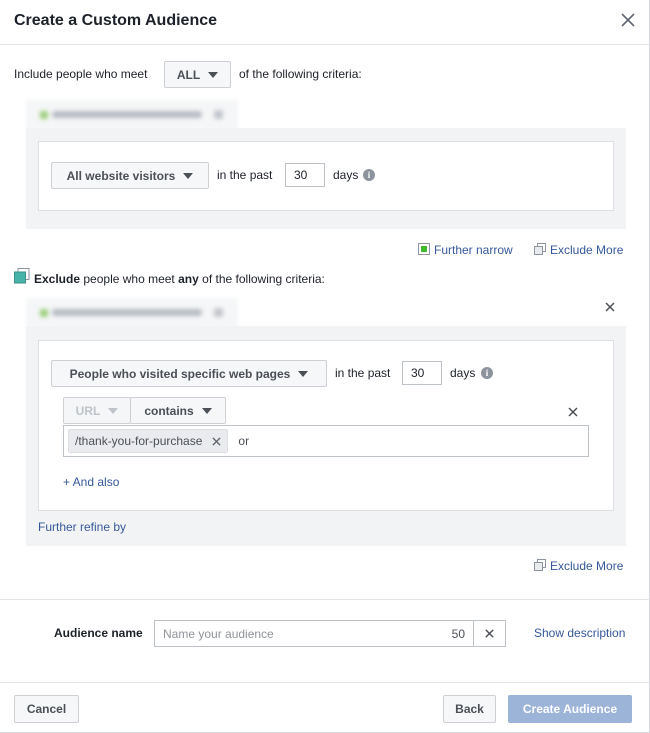  Describe the element at coordinates (326, 441) in the screenshot. I see `url-token-input: /thank-you-for-purchase or` at that location.